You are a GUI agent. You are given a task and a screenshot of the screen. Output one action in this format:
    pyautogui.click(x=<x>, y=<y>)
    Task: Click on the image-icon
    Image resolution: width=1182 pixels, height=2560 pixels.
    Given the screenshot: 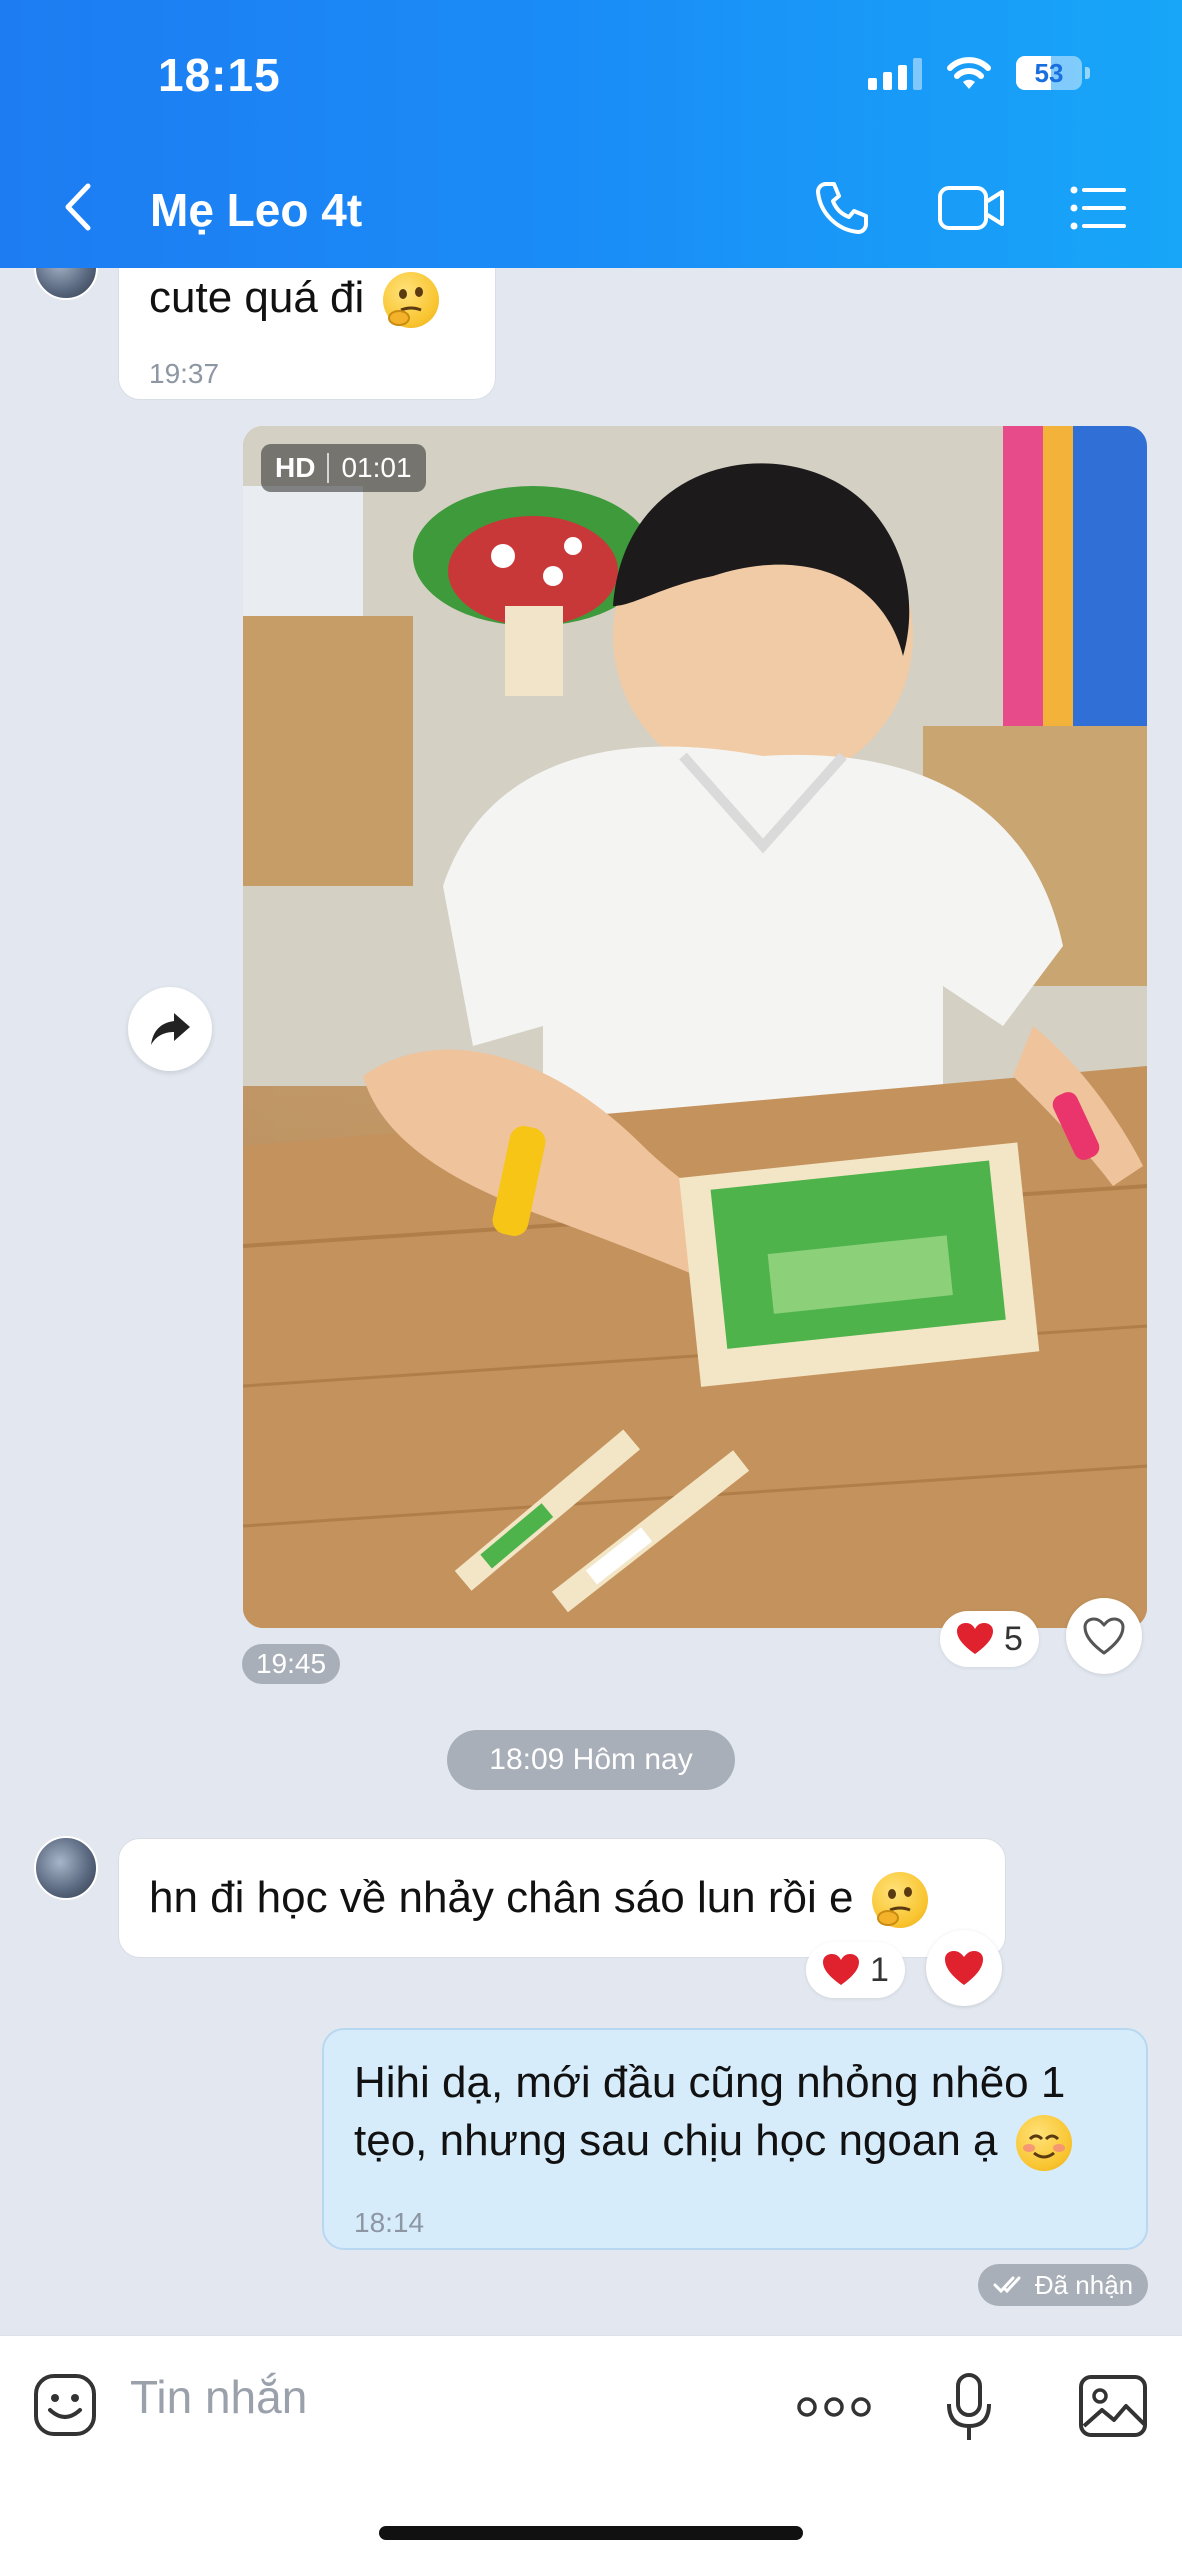 What is the action you would take?
    pyautogui.click(x=1113, y=2406)
    